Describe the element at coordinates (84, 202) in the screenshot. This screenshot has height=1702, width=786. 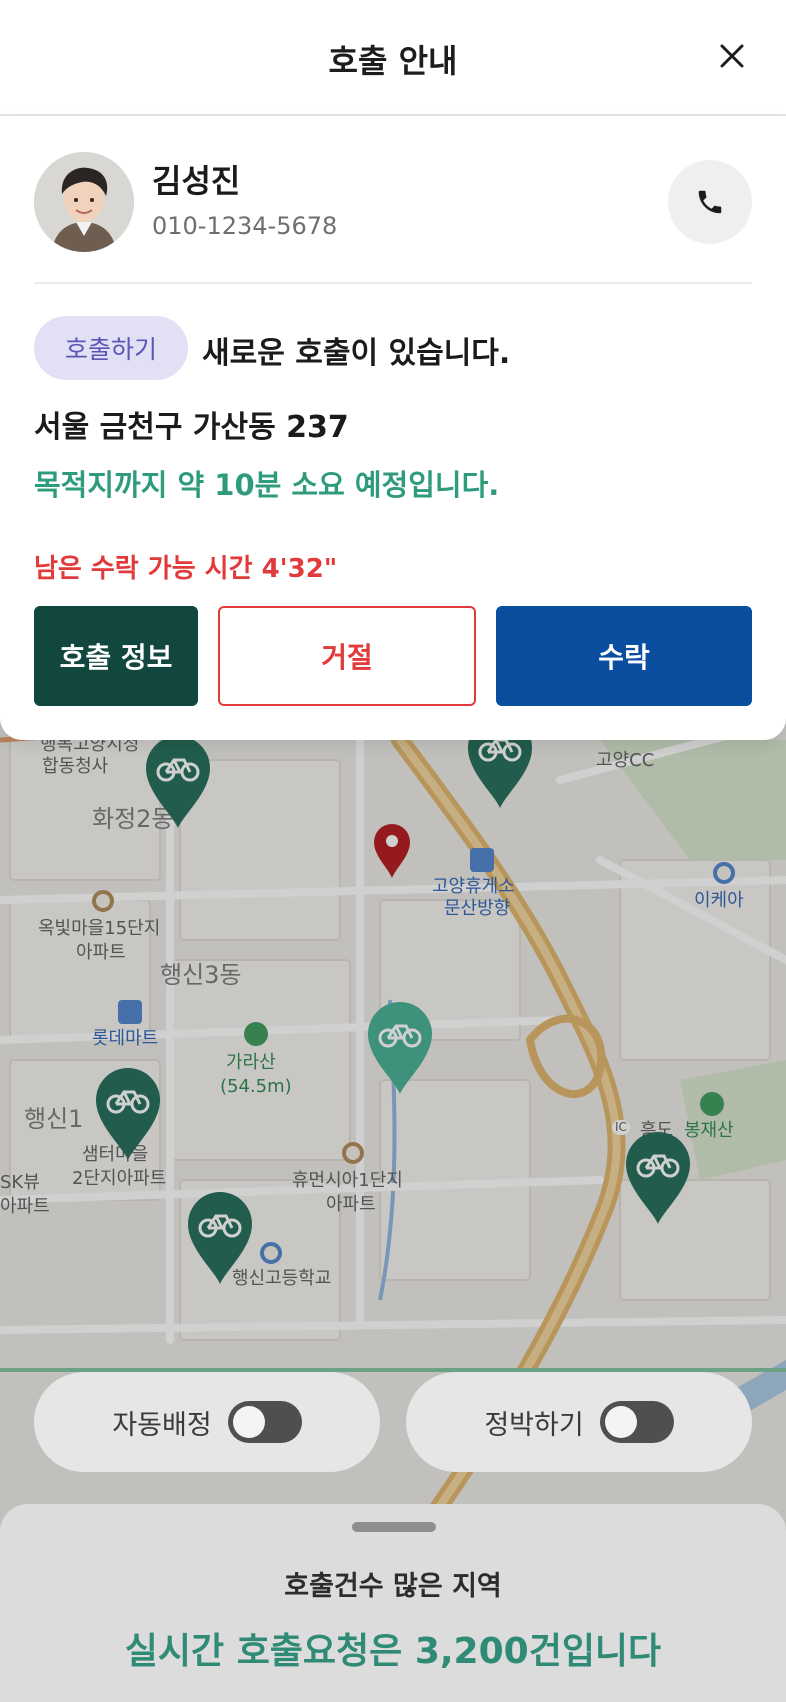
I see `avatar` at that location.